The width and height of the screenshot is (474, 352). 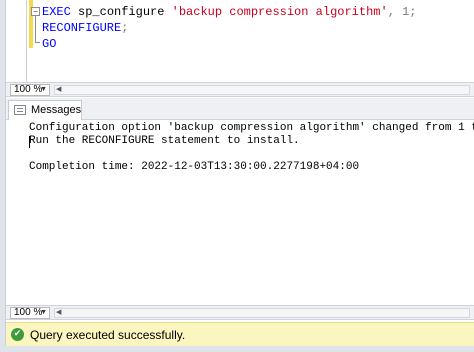 I want to click on results-tab-strip: Messages, so click(x=240, y=109).